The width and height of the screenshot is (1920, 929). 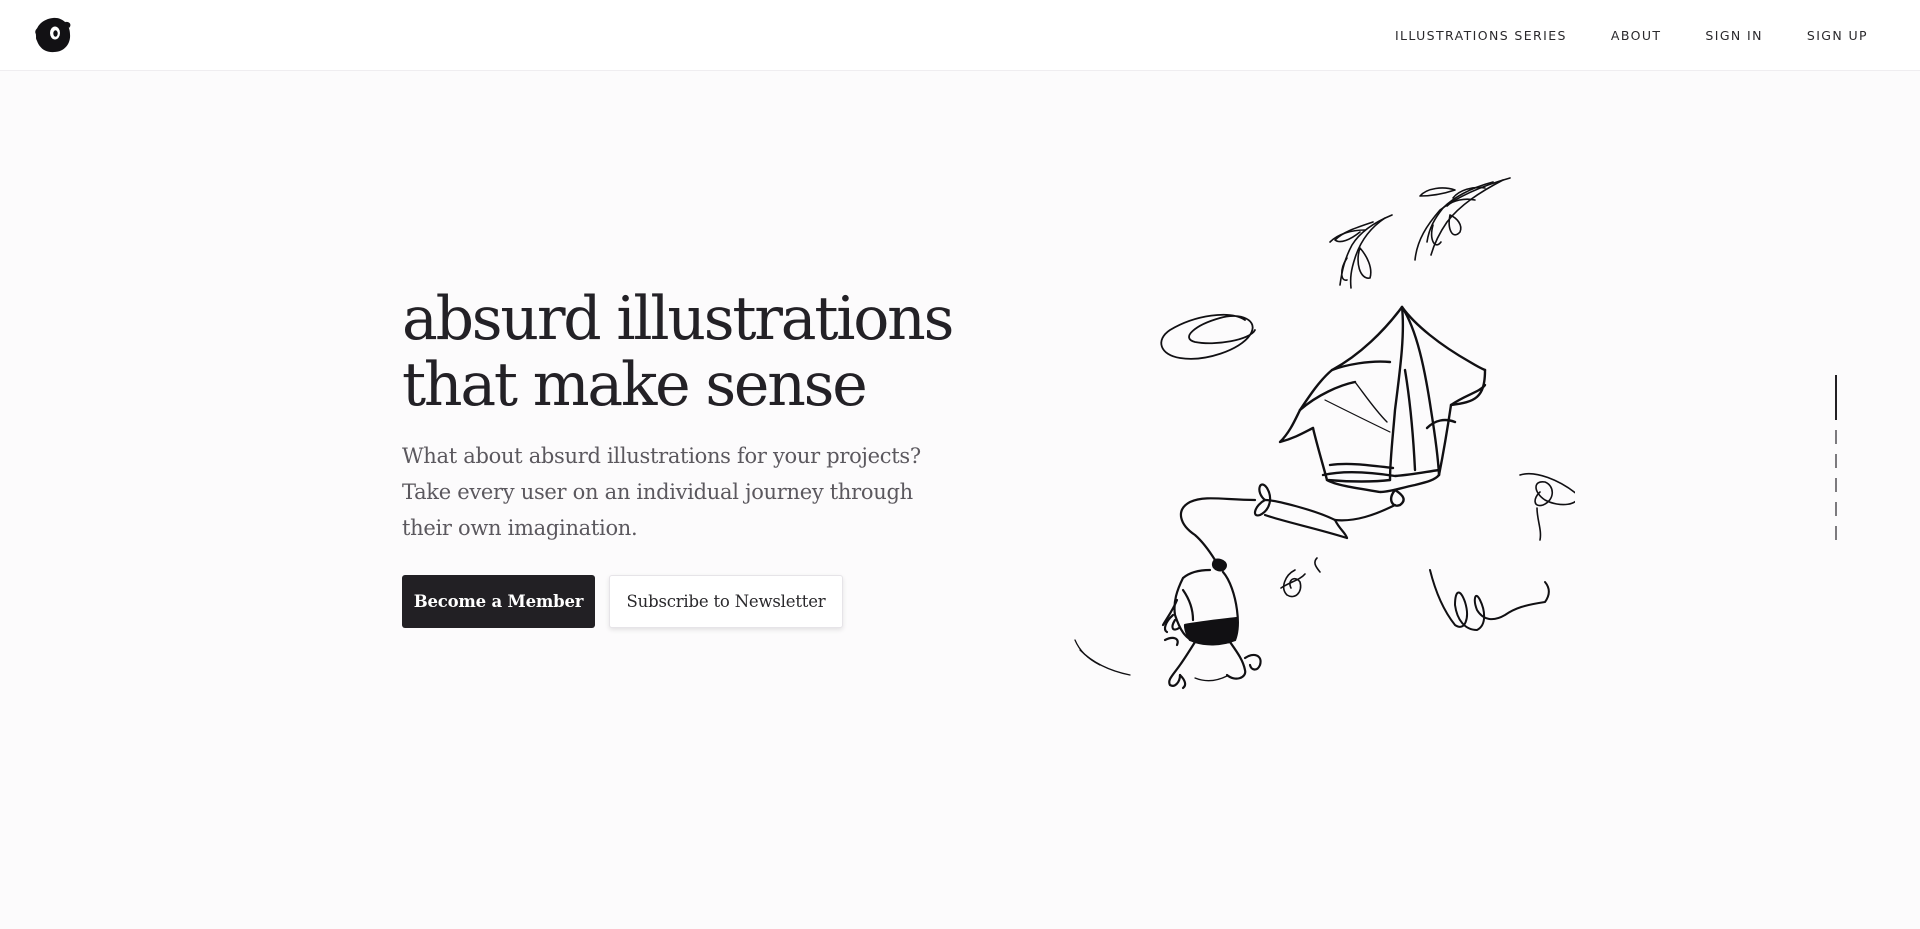 I want to click on hero-title-line-1: absurd illustrations, so click(x=678, y=319).